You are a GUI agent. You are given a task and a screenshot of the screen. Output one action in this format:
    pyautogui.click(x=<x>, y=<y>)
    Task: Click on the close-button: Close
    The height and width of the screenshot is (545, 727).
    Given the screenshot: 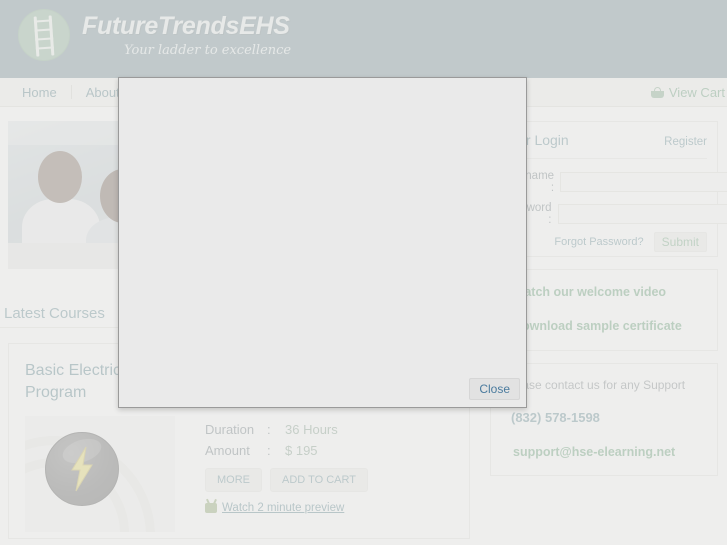 What is the action you would take?
    pyautogui.click(x=494, y=389)
    